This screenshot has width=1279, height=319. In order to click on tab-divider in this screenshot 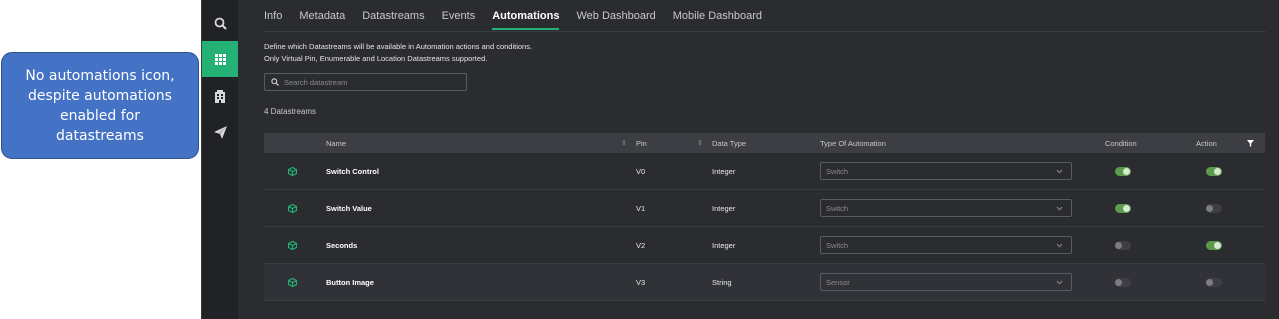, I will do `click(765, 31)`.